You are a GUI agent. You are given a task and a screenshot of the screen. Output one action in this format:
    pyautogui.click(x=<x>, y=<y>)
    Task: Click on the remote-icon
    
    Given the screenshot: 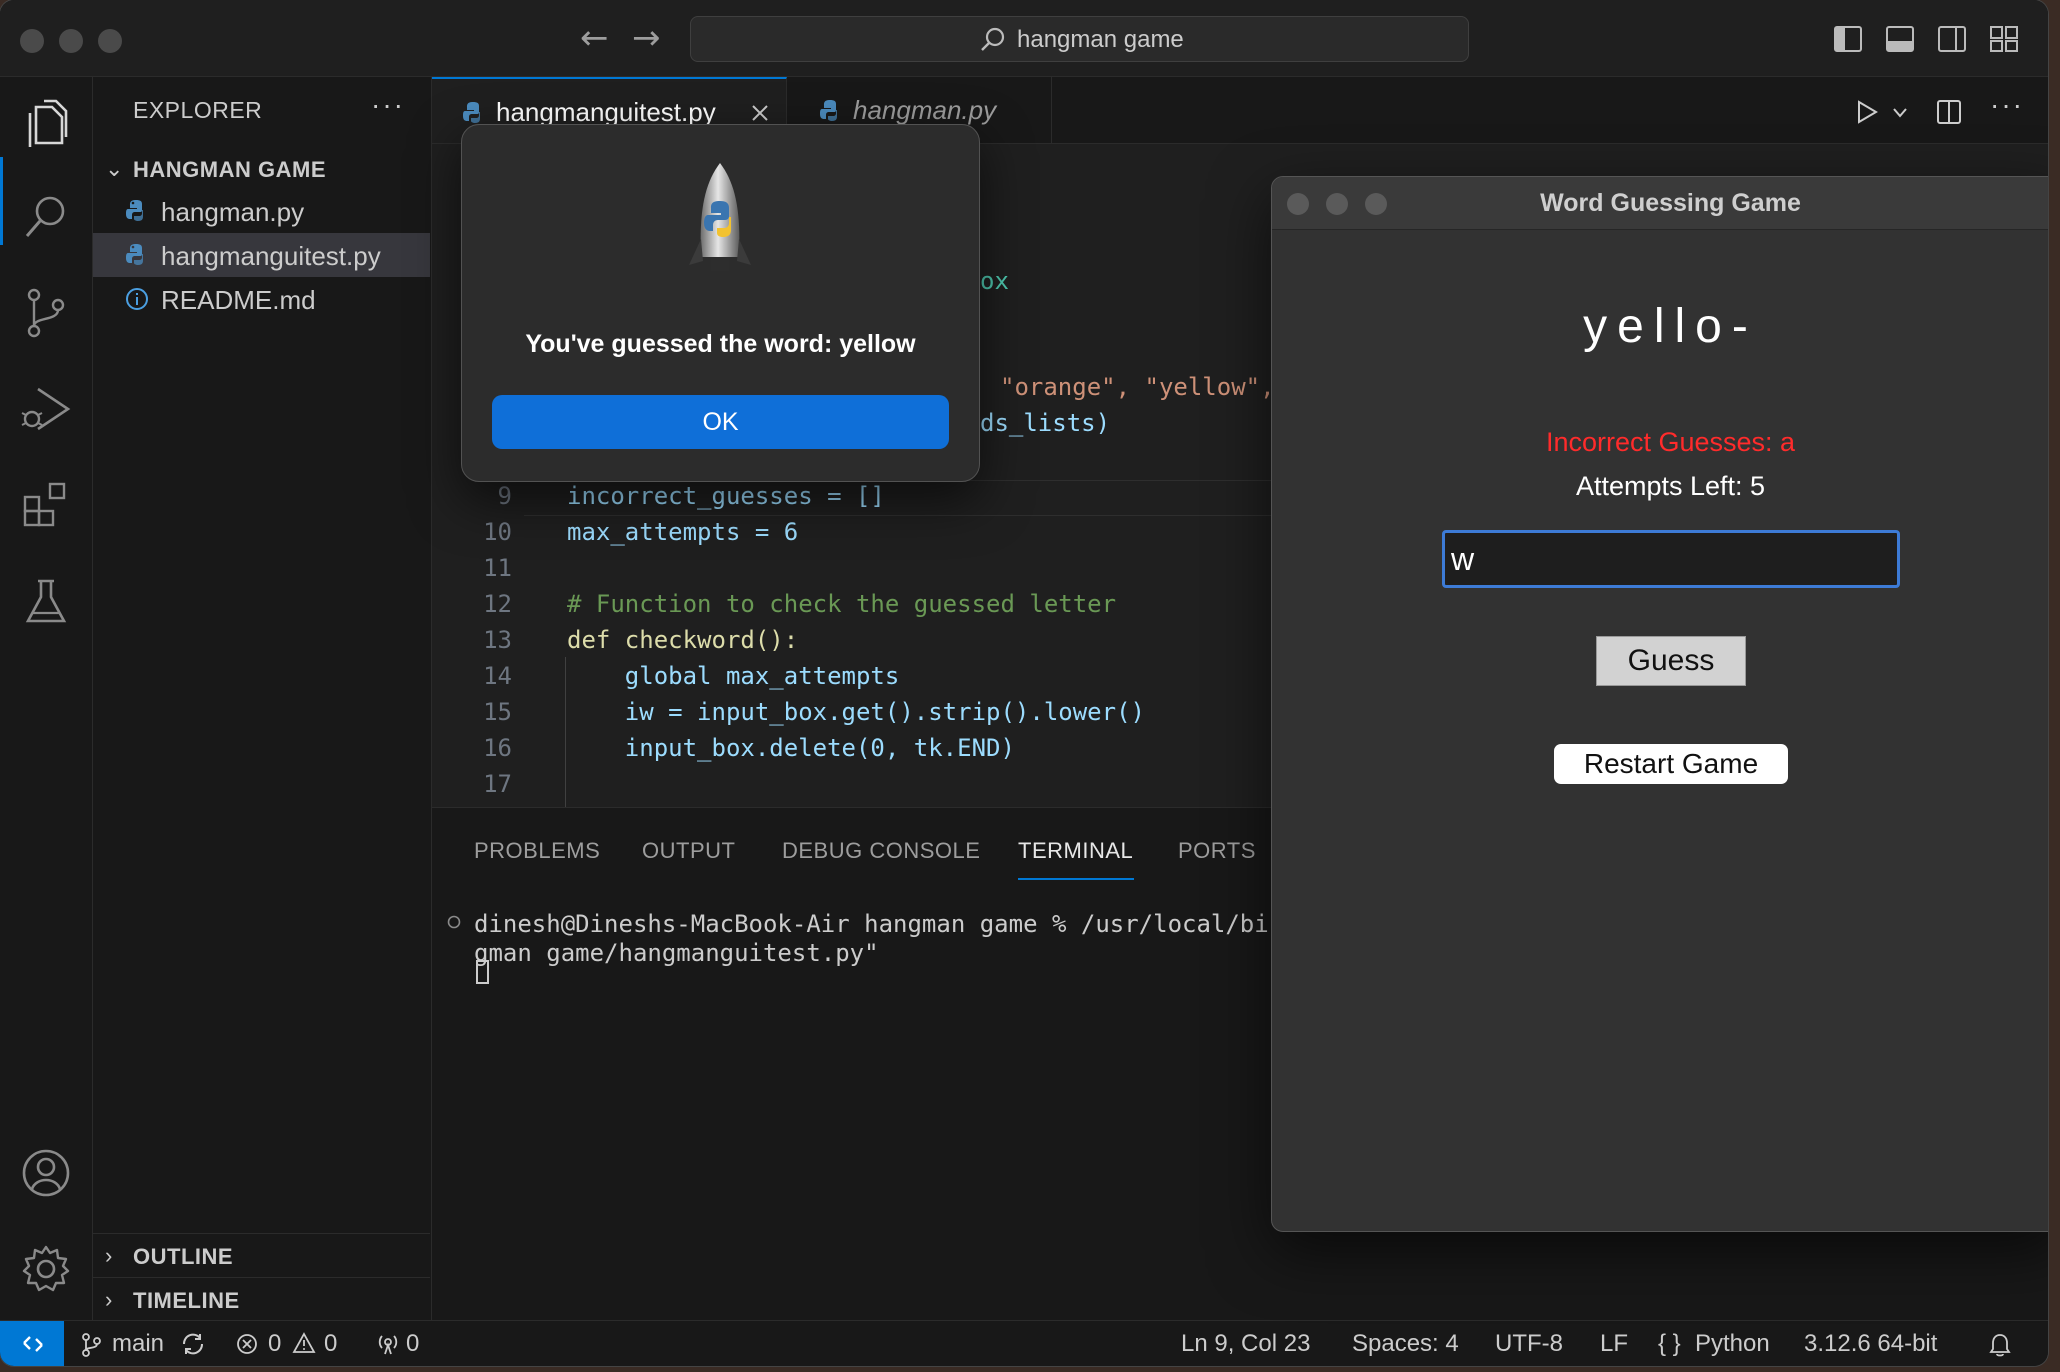 What is the action you would take?
    pyautogui.click(x=33, y=1344)
    